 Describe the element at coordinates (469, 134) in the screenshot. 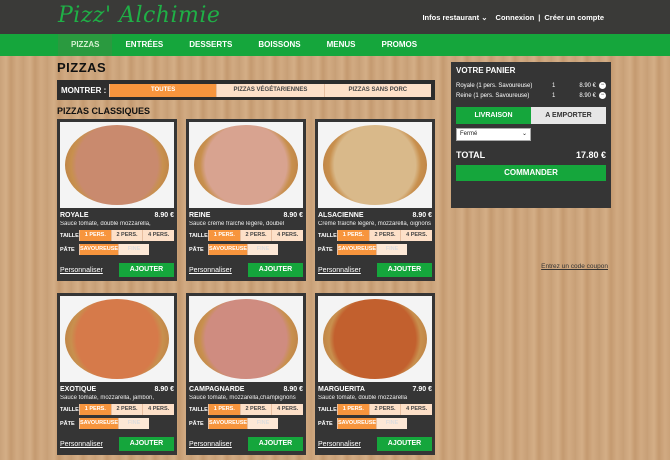

I see `store-select-value: Fermé` at that location.